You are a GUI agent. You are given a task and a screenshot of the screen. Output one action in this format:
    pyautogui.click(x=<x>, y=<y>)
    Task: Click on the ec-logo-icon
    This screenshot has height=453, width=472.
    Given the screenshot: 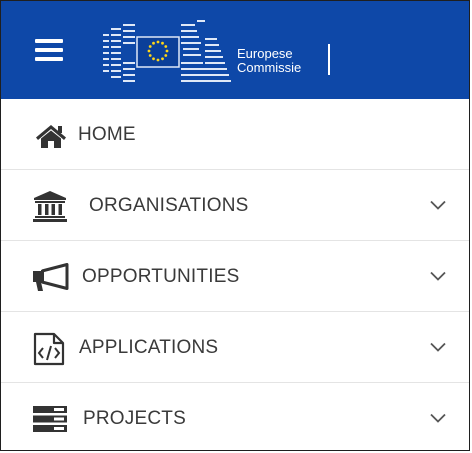 What is the action you would take?
    pyautogui.click(x=221, y=52)
    